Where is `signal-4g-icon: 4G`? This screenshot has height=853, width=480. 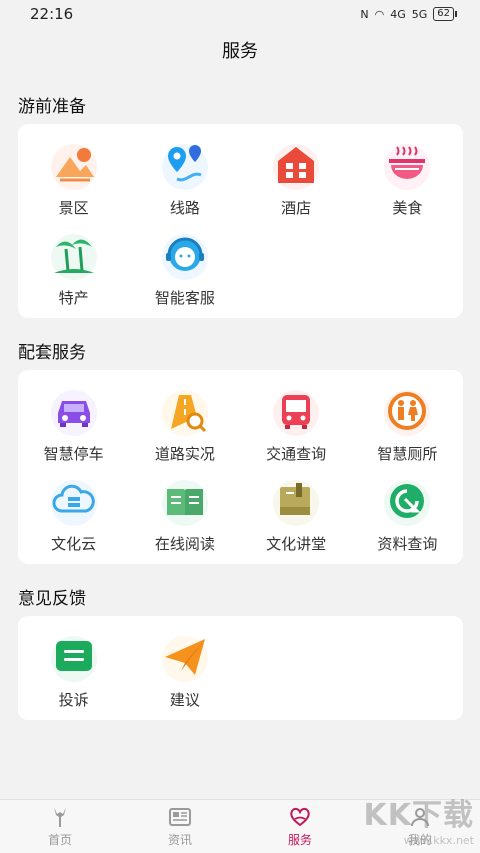 signal-4g-icon: 4G is located at coordinates (398, 14).